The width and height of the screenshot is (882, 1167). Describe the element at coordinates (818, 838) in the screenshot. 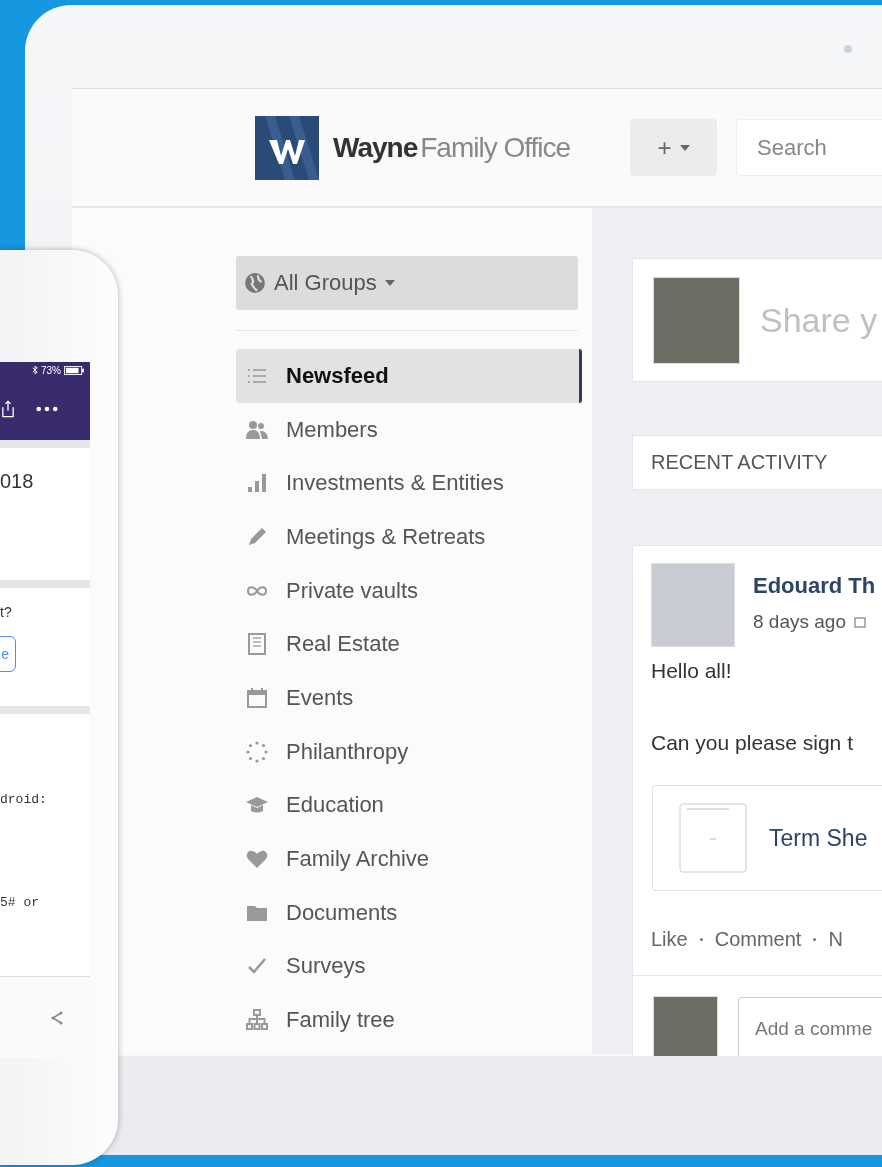

I see `attachment-link: Term She` at that location.